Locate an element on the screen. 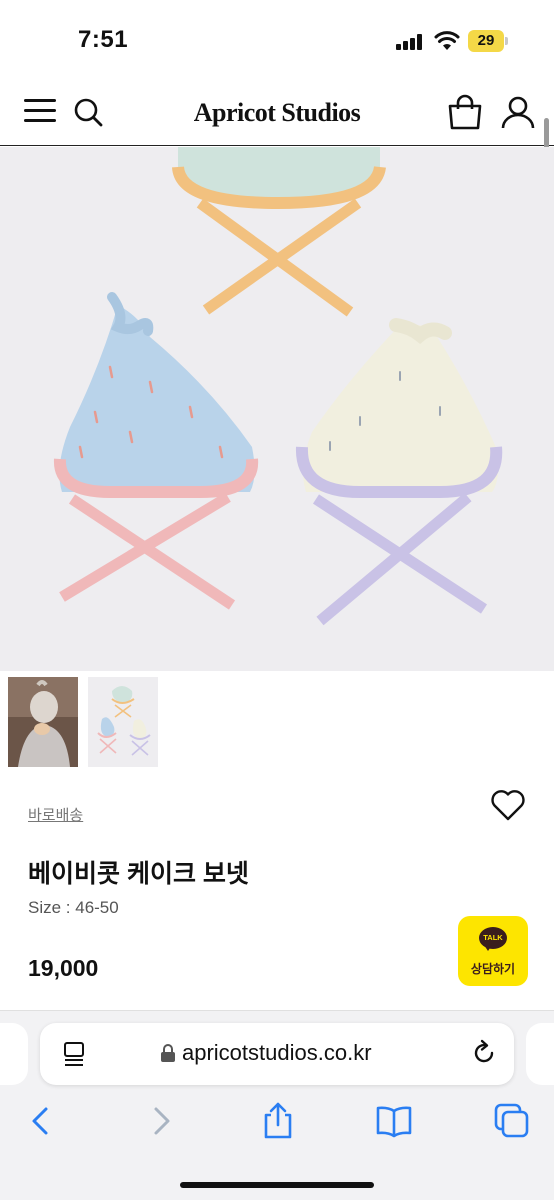 The image size is (554, 1200). status-bar: 7:51 29 is located at coordinates (277, 40).